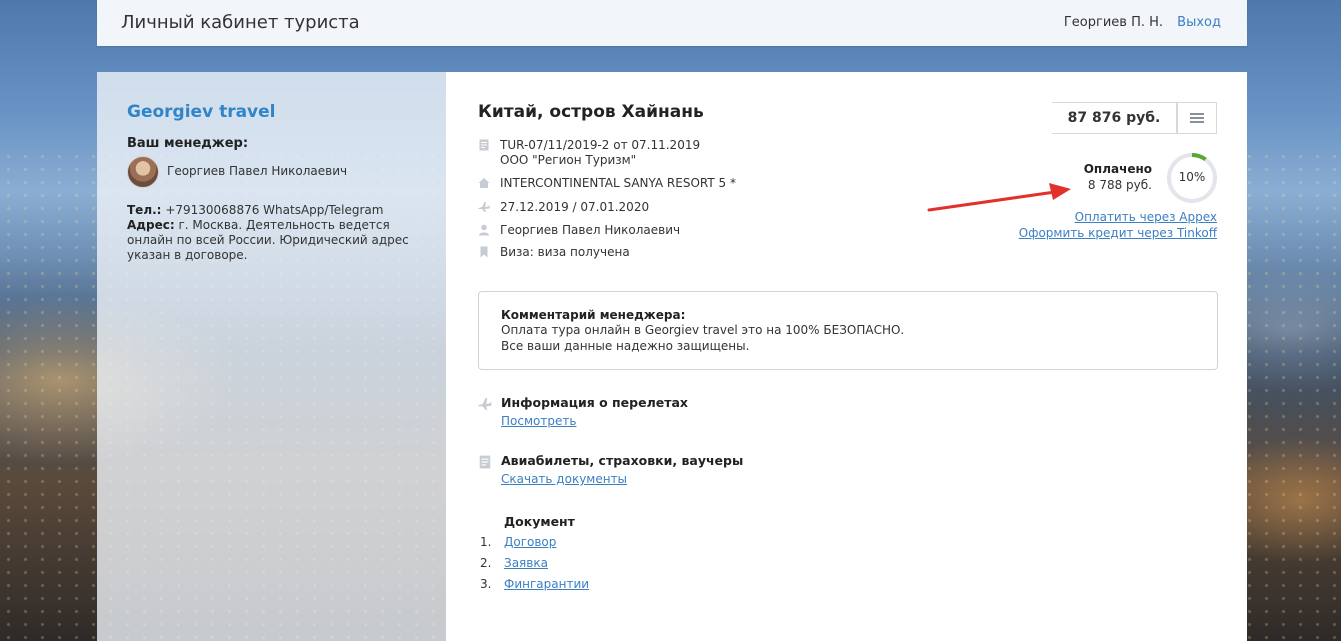 Image resolution: width=1341 pixels, height=641 pixels. I want to click on document-item: 2. Заявка, so click(514, 563).